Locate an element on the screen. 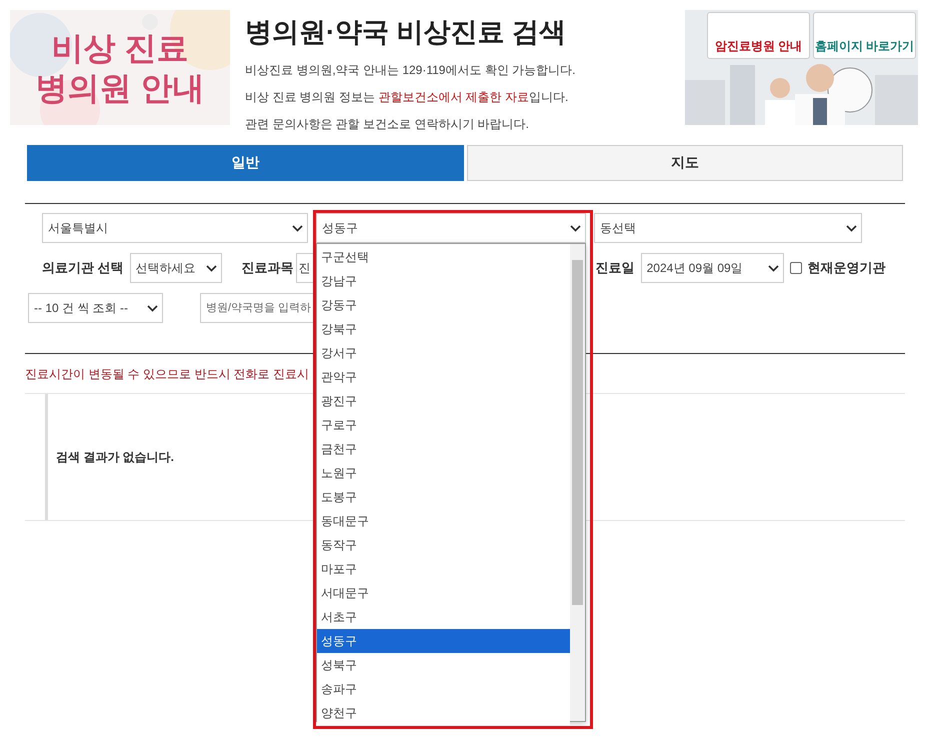 The width and height of the screenshot is (934, 751). info-text: 비상 진료 병의원 정보는 관할보건소에서 제출한 자료입니다. is located at coordinates (407, 97).